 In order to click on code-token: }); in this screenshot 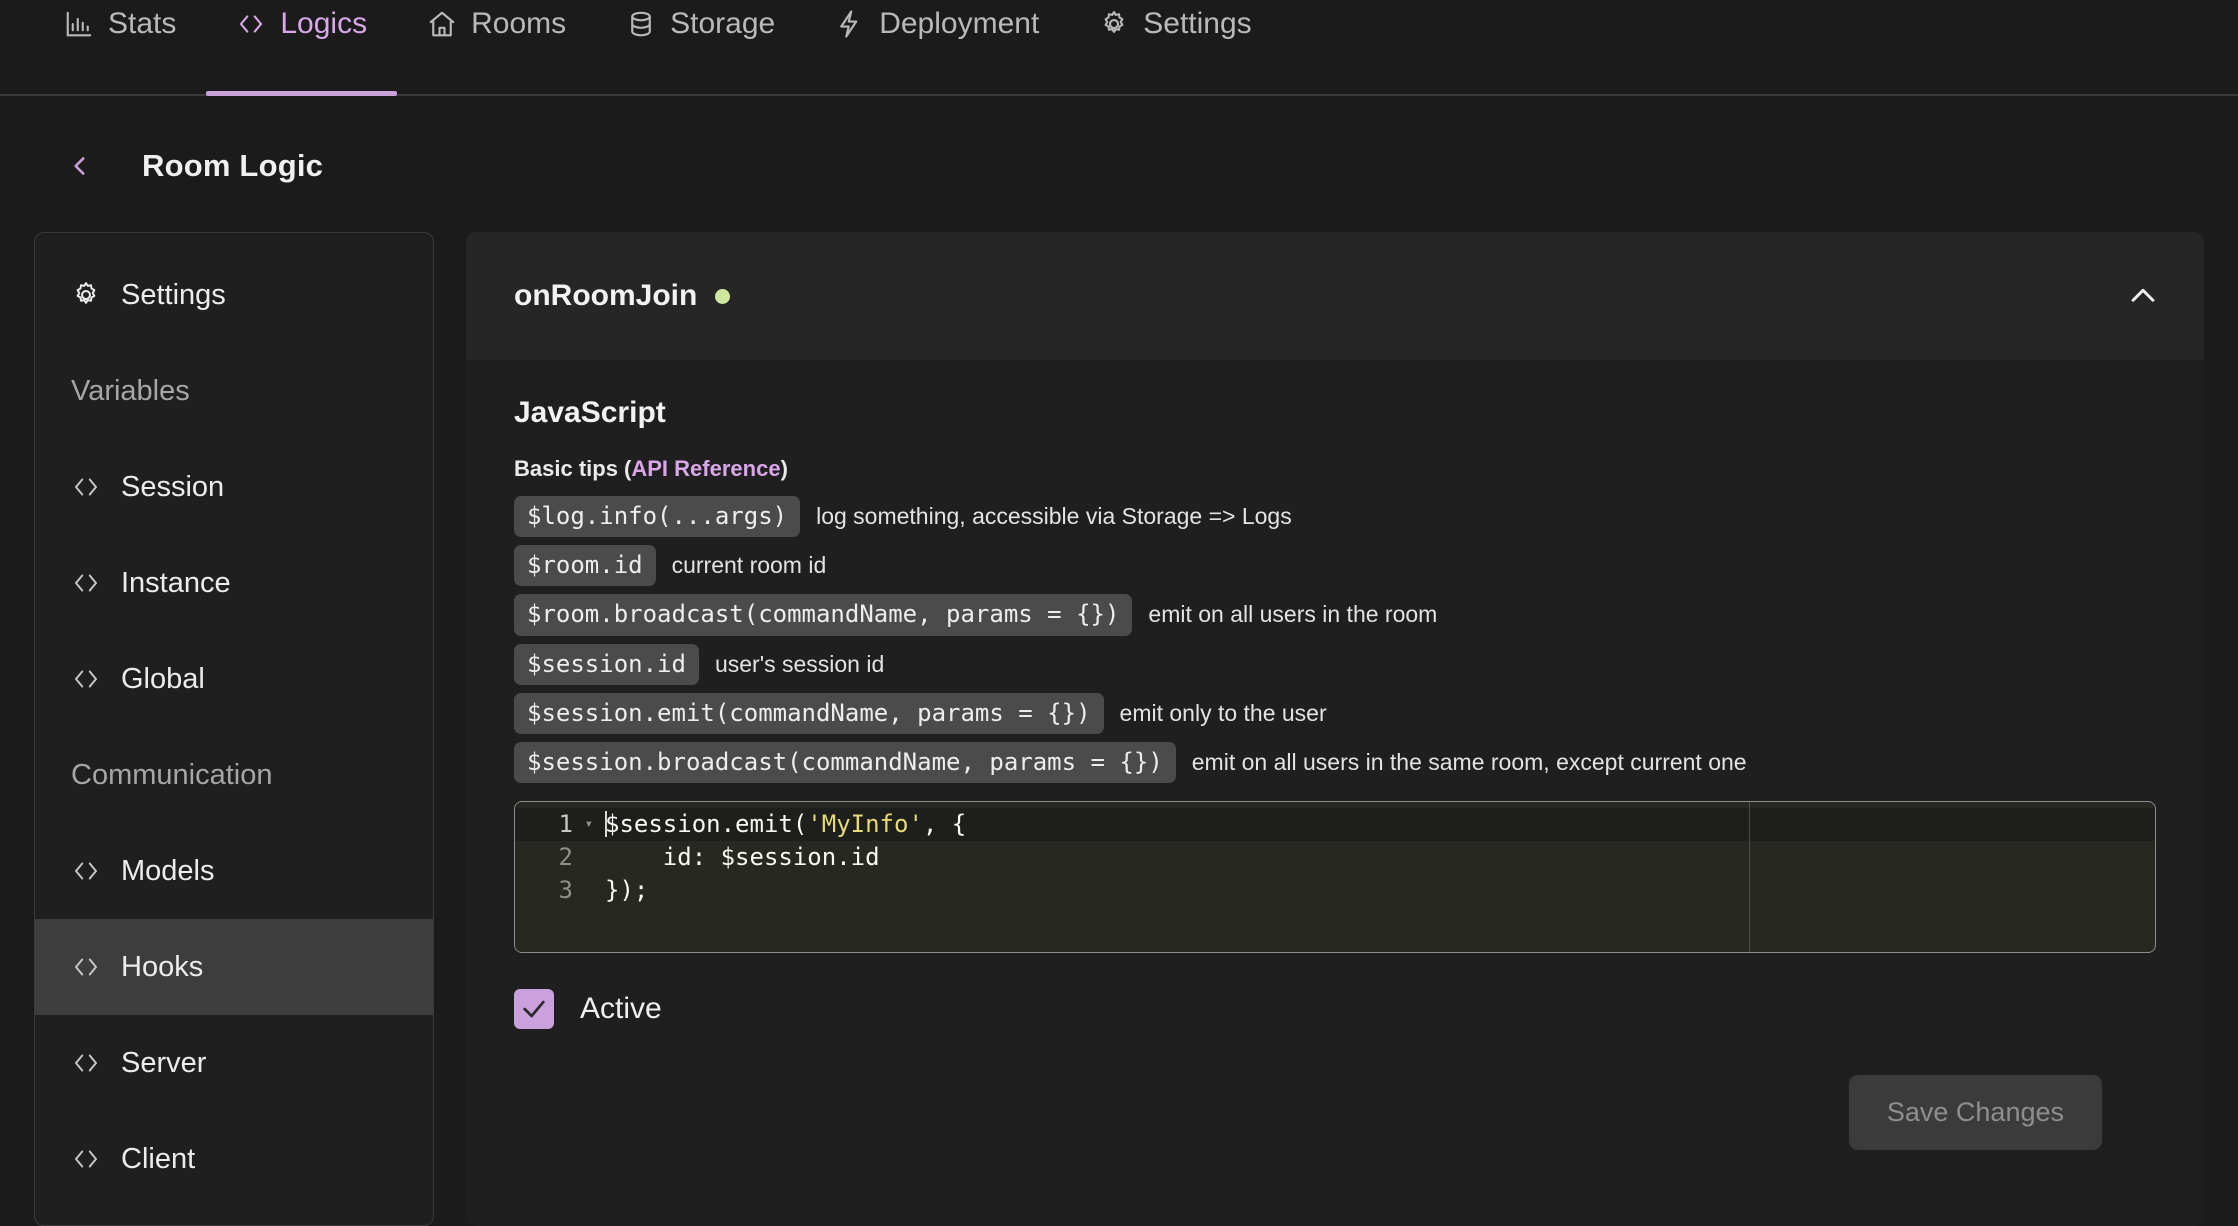, I will do `click(627, 890)`.